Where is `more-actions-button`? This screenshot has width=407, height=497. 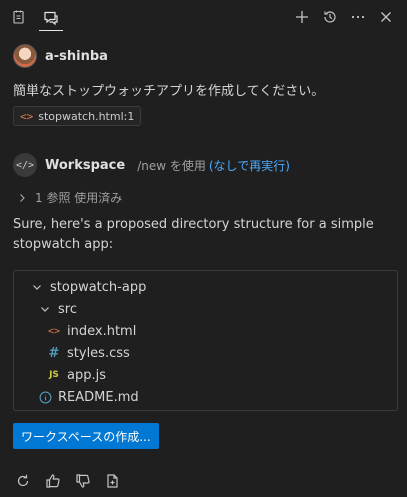
more-actions-button is located at coordinates (358, 17).